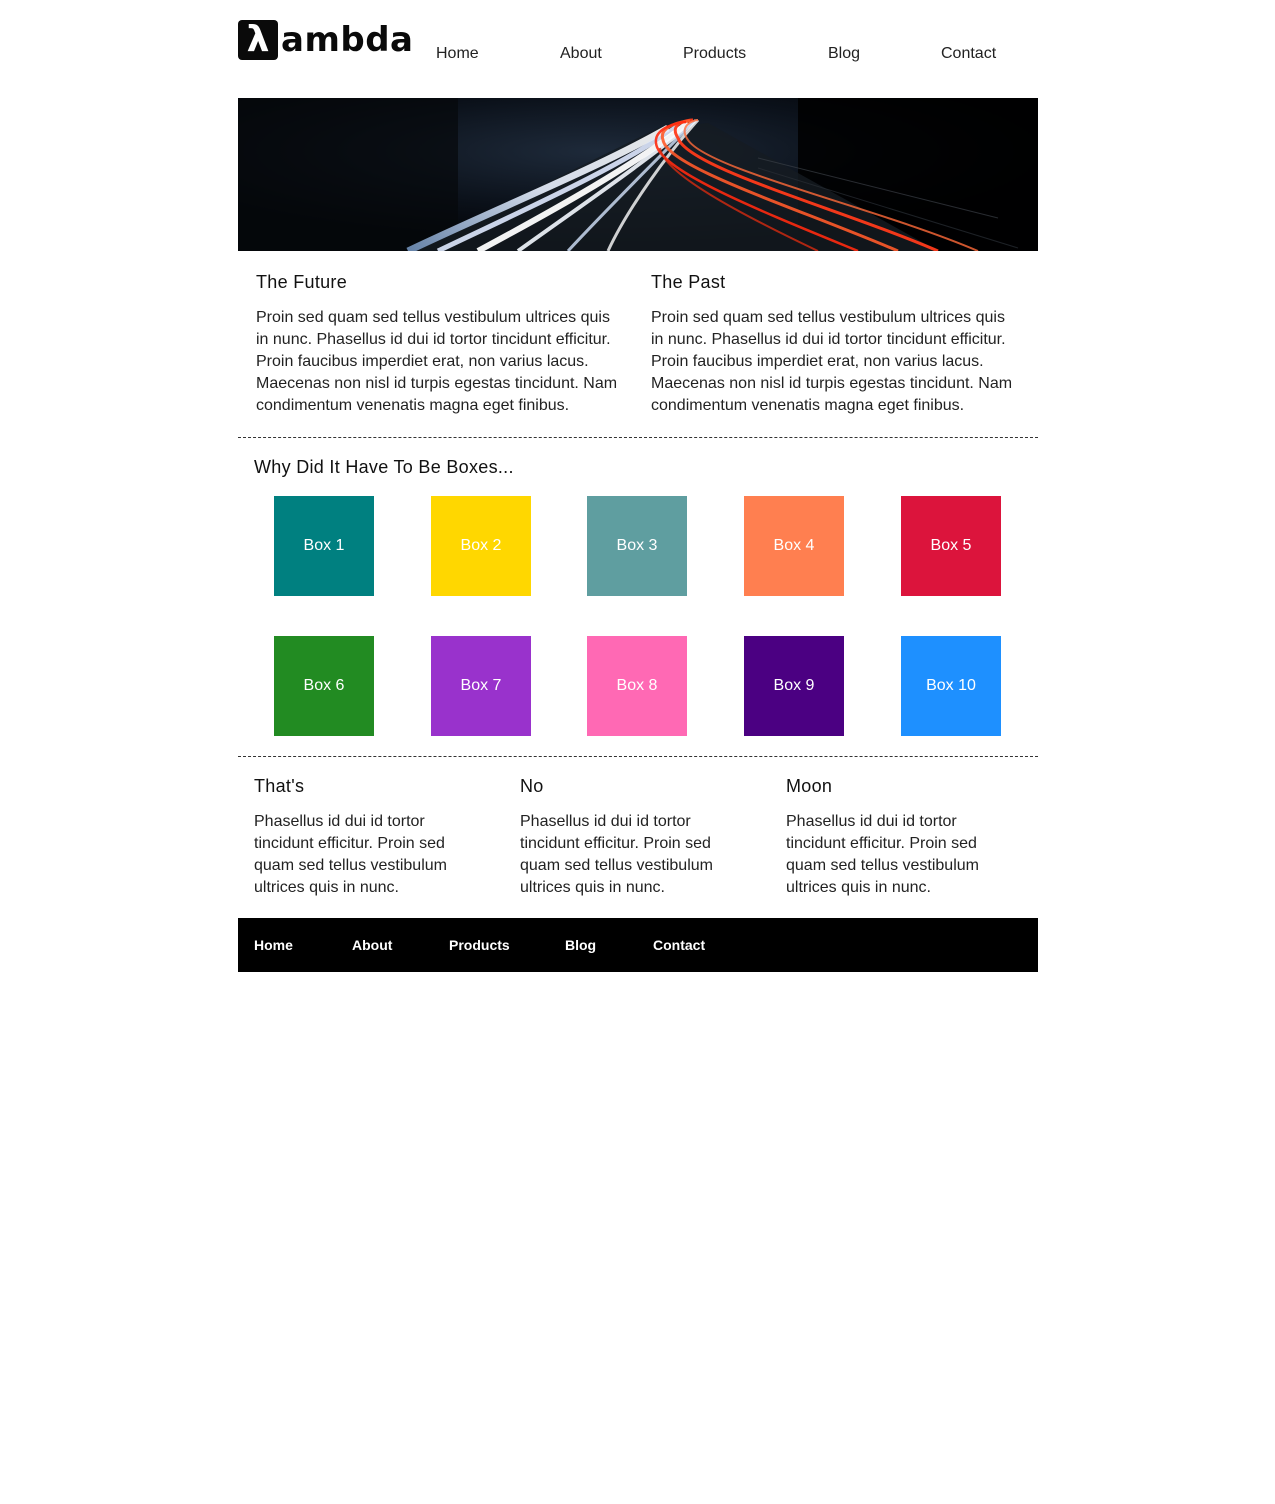 This screenshot has width=1275, height=1504. What do you see at coordinates (638, 55) in the screenshot?
I see `top-nav: Home About Products Blog Contact` at bounding box center [638, 55].